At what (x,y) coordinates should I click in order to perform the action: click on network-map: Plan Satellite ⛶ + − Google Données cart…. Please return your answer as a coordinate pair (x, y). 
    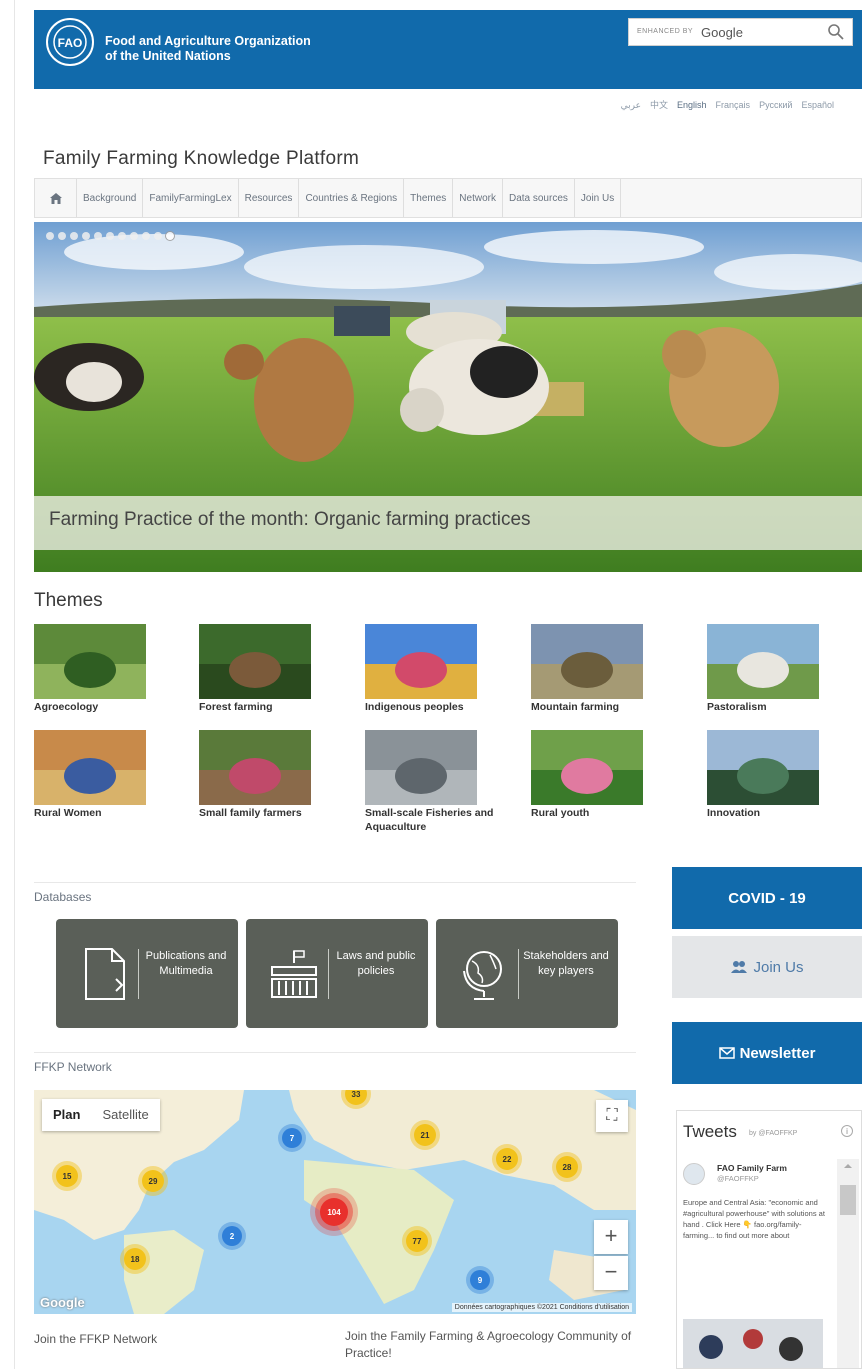
    Looking at the image, I should click on (335, 1202).